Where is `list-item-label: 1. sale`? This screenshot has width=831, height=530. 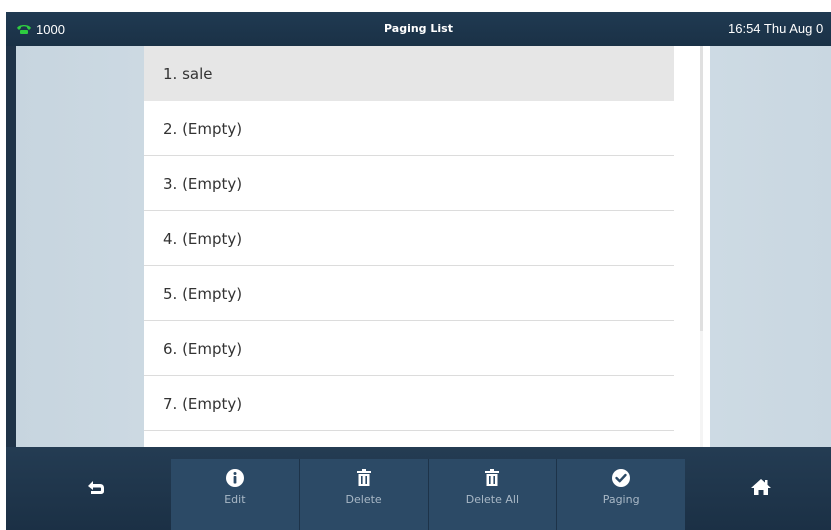 list-item-label: 1. sale is located at coordinates (188, 73).